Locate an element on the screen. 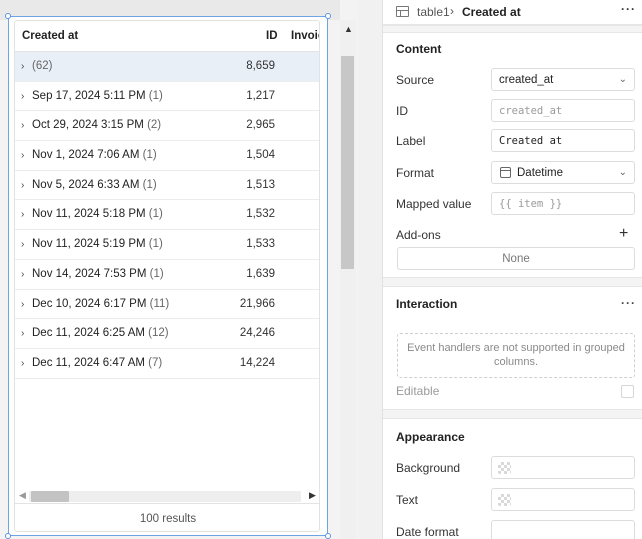 This screenshot has width=642, height=539. breadcrumb: table1 › Created at ··· is located at coordinates (512, 12).